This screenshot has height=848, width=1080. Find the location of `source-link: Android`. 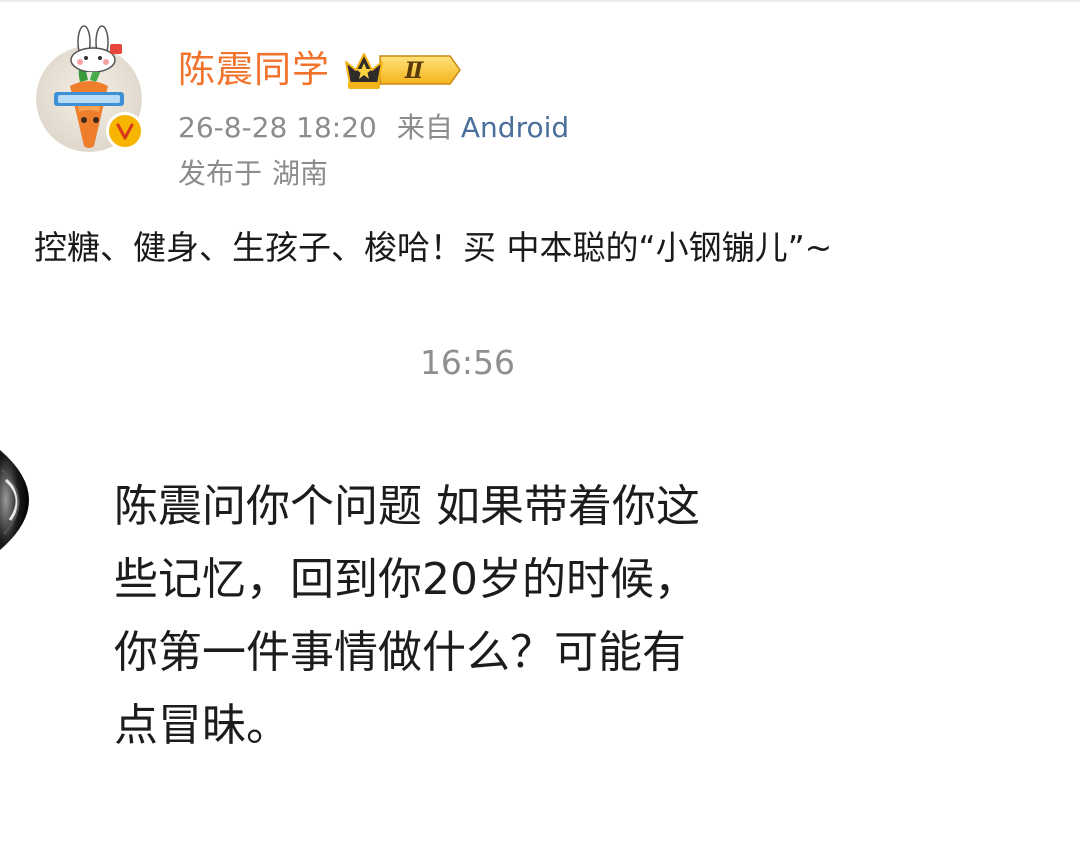

source-link: Android is located at coordinates (515, 127).